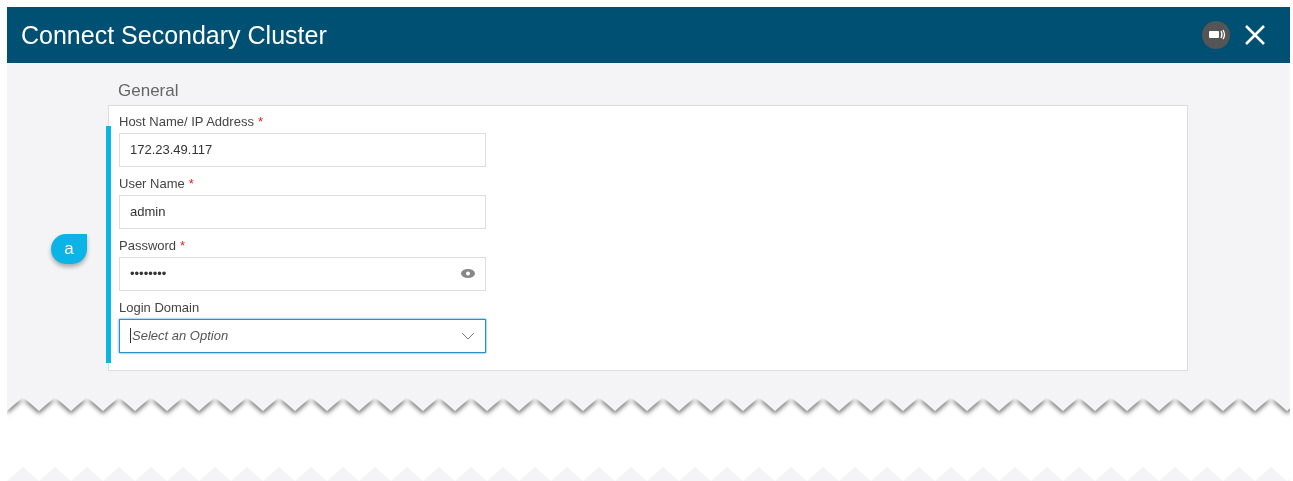 The width and height of the screenshot is (1293, 481). What do you see at coordinates (1255, 35) in the screenshot?
I see `close-icon` at bounding box center [1255, 35].